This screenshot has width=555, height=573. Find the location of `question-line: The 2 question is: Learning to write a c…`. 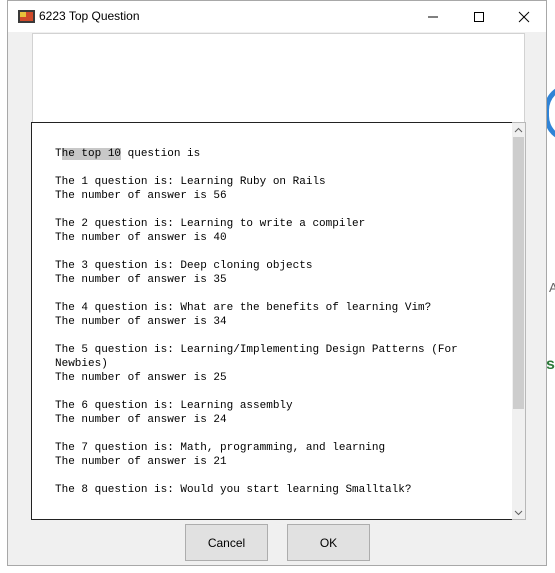

question-line: The 2 question is: Learning to write a c… is located at coordinates (210, 224).